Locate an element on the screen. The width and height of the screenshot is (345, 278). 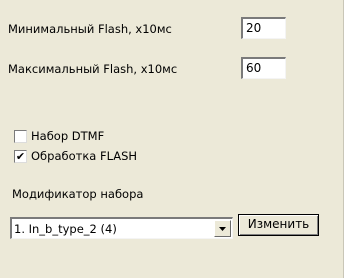
flash-processing-label: Обработка FLASH is located at coordinates (84, 156).